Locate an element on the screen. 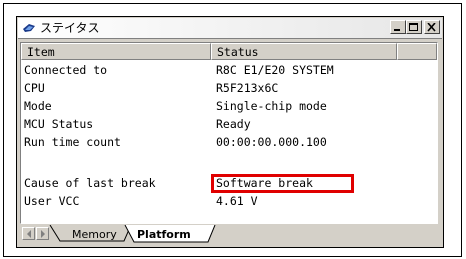 This screenshot has width=466, height=259. minimize-button is located at coordinates (398, 27).